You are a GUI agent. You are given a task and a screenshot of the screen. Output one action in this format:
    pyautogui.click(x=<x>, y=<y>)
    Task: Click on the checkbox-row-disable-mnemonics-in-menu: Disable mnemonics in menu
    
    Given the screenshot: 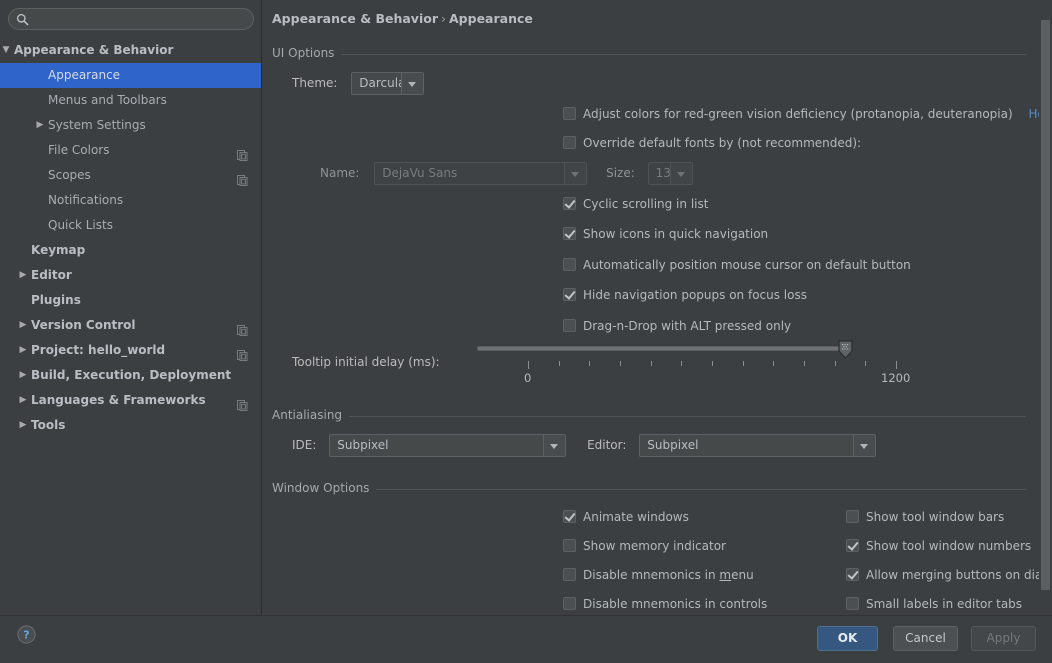 What is the action you would take?
    pyautogui.click(x=658, y=575)
    